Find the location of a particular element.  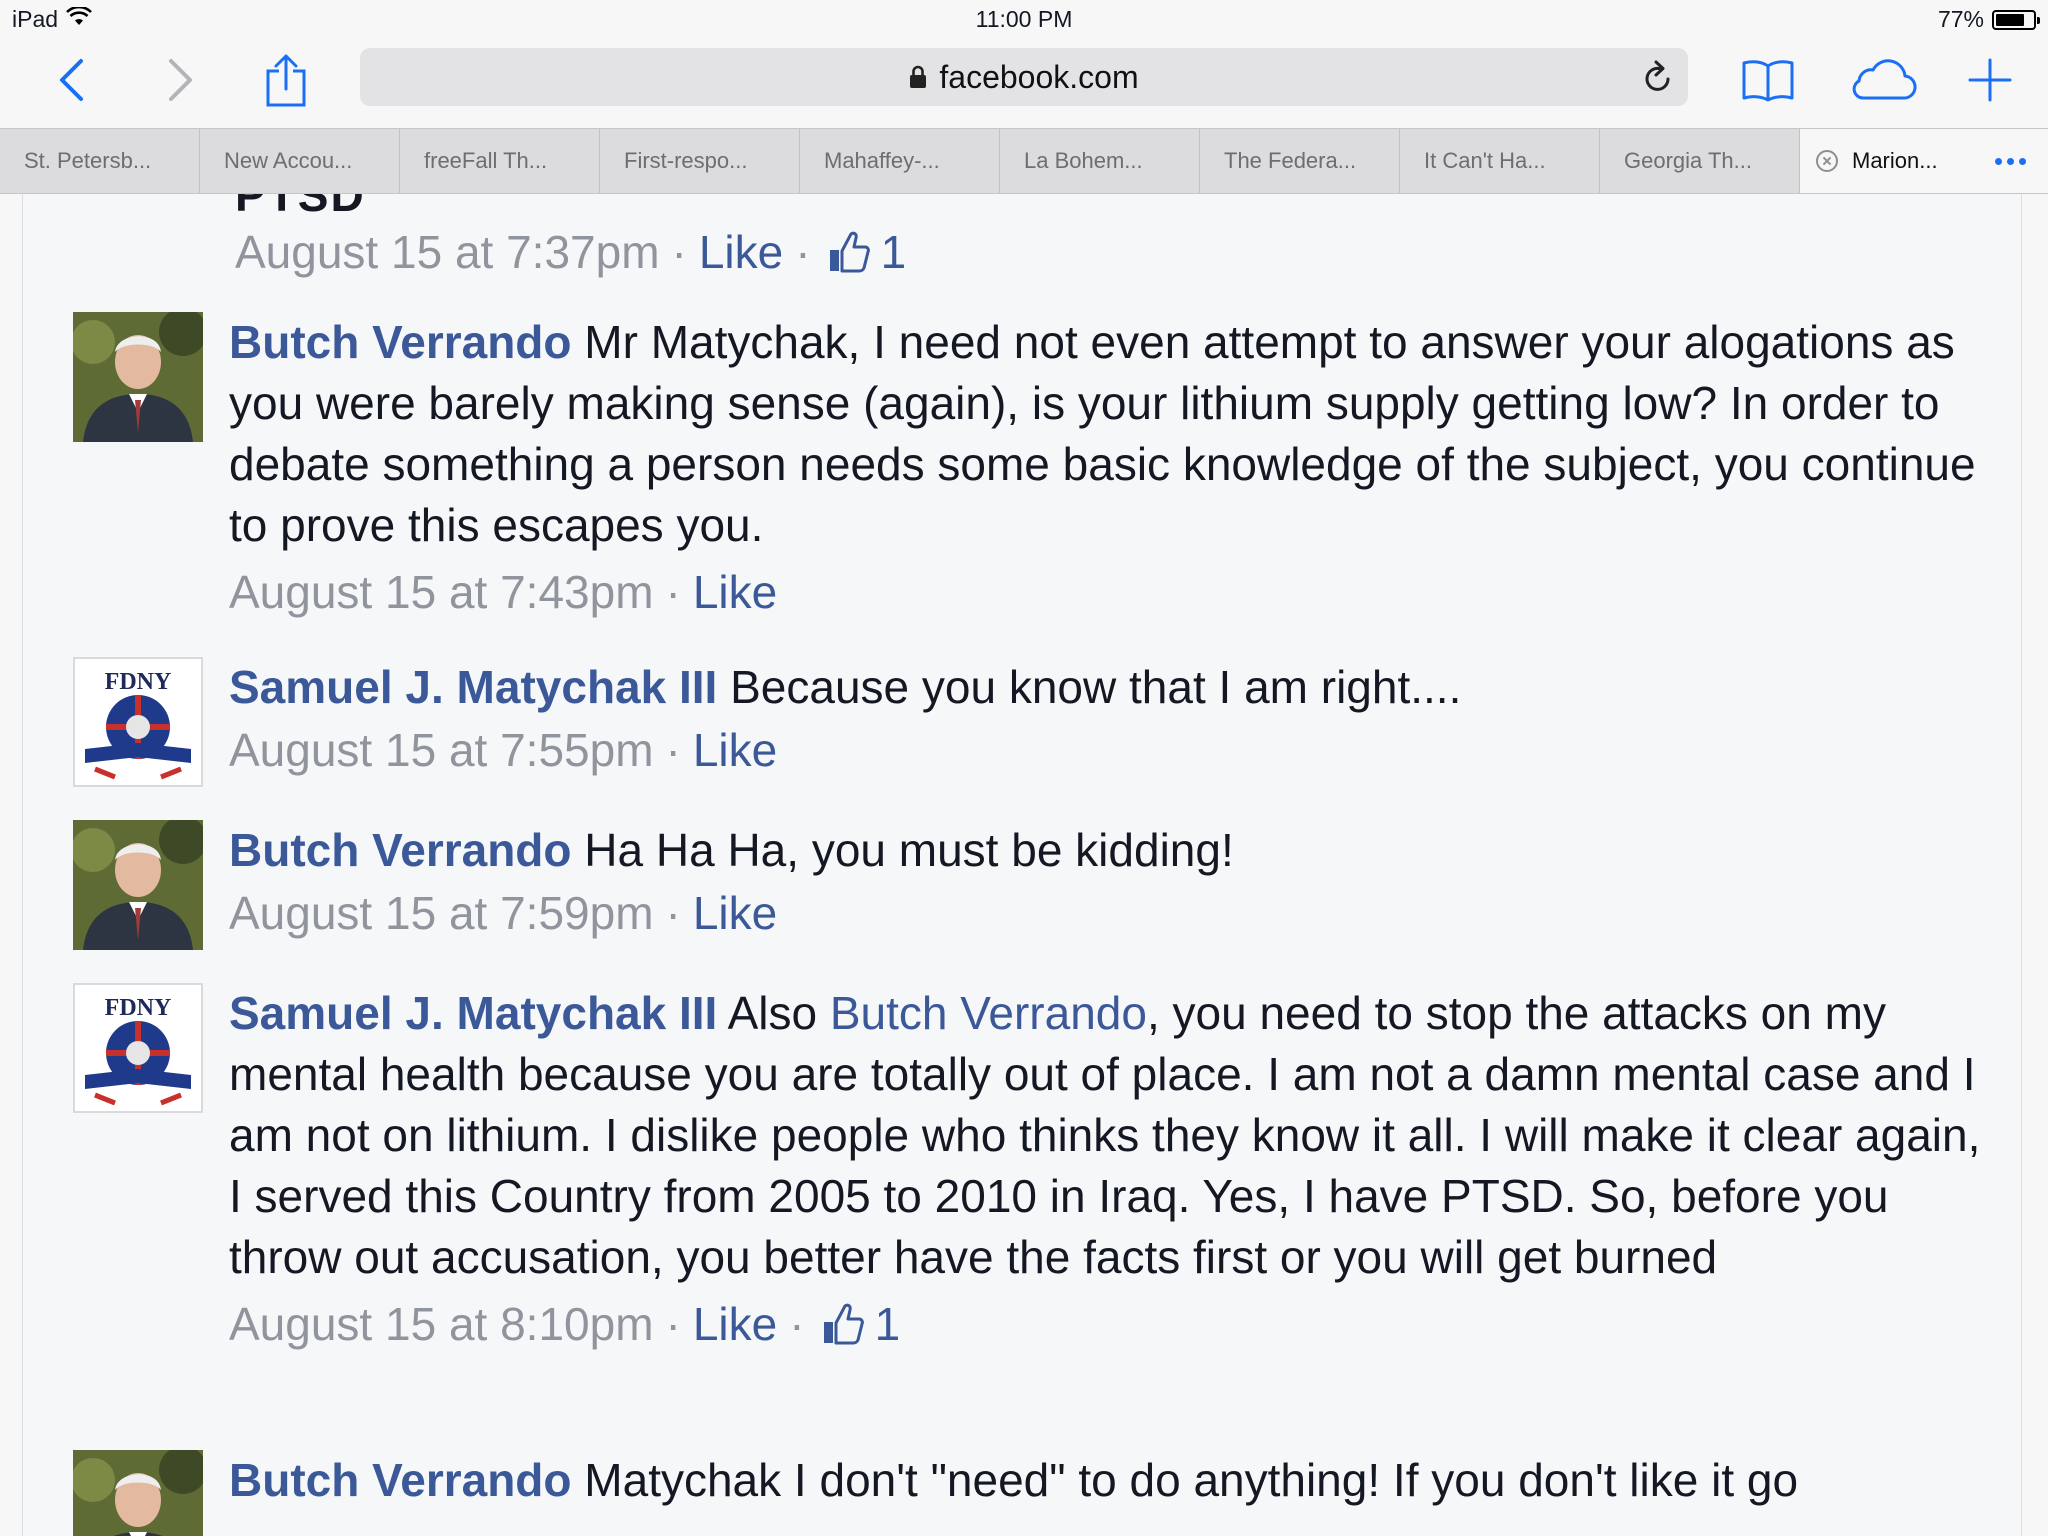

share-button is located at coordinates (286, 80).